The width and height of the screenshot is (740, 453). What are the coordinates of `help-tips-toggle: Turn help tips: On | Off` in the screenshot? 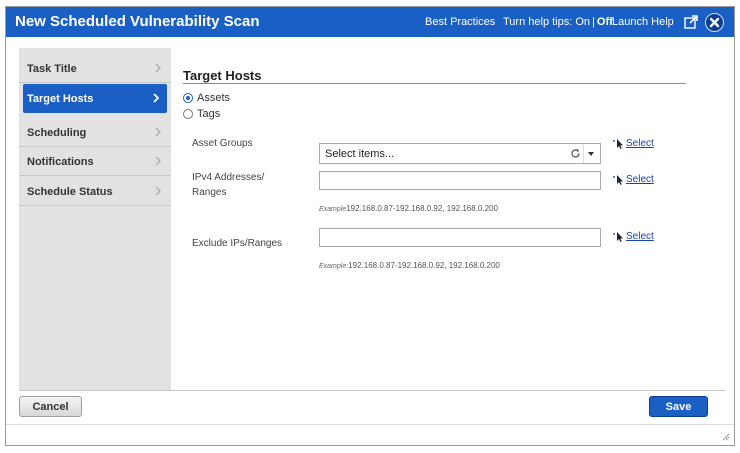 It's located at (558, 22).